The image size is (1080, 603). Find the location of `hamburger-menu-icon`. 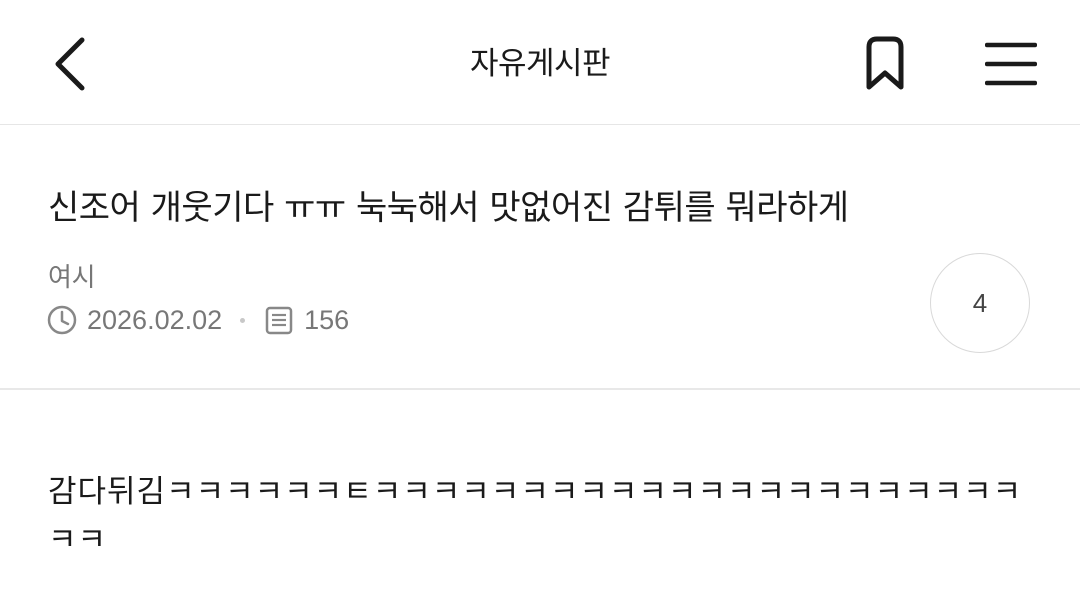

hamburger-menu-icon is located at coordinates (1011, 64).